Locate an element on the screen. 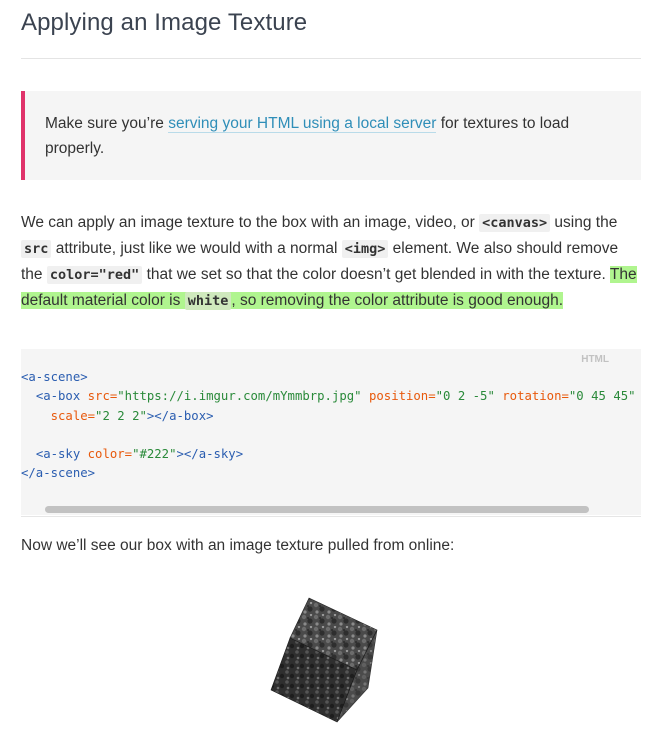  code-token: ></a-sky> is located at coordinates (210, 454).